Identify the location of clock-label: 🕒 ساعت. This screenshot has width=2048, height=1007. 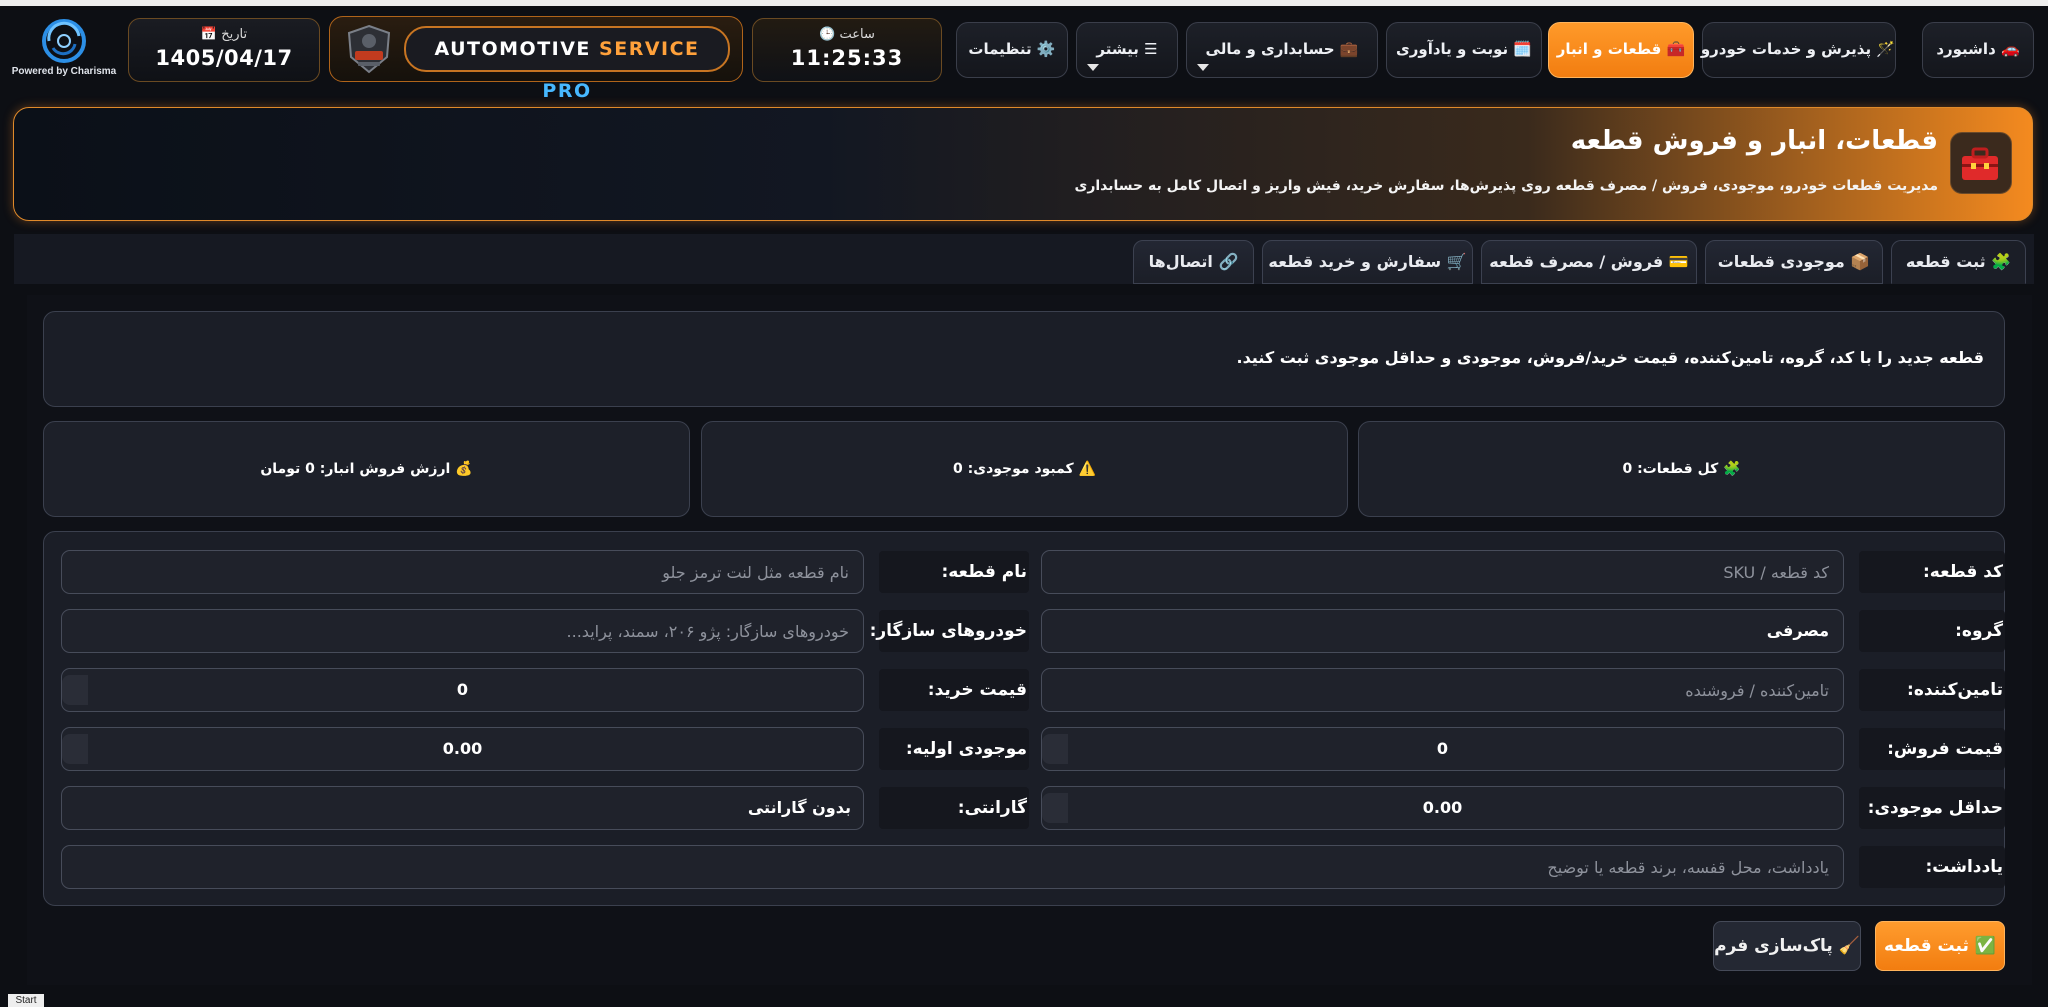
(847, 34).